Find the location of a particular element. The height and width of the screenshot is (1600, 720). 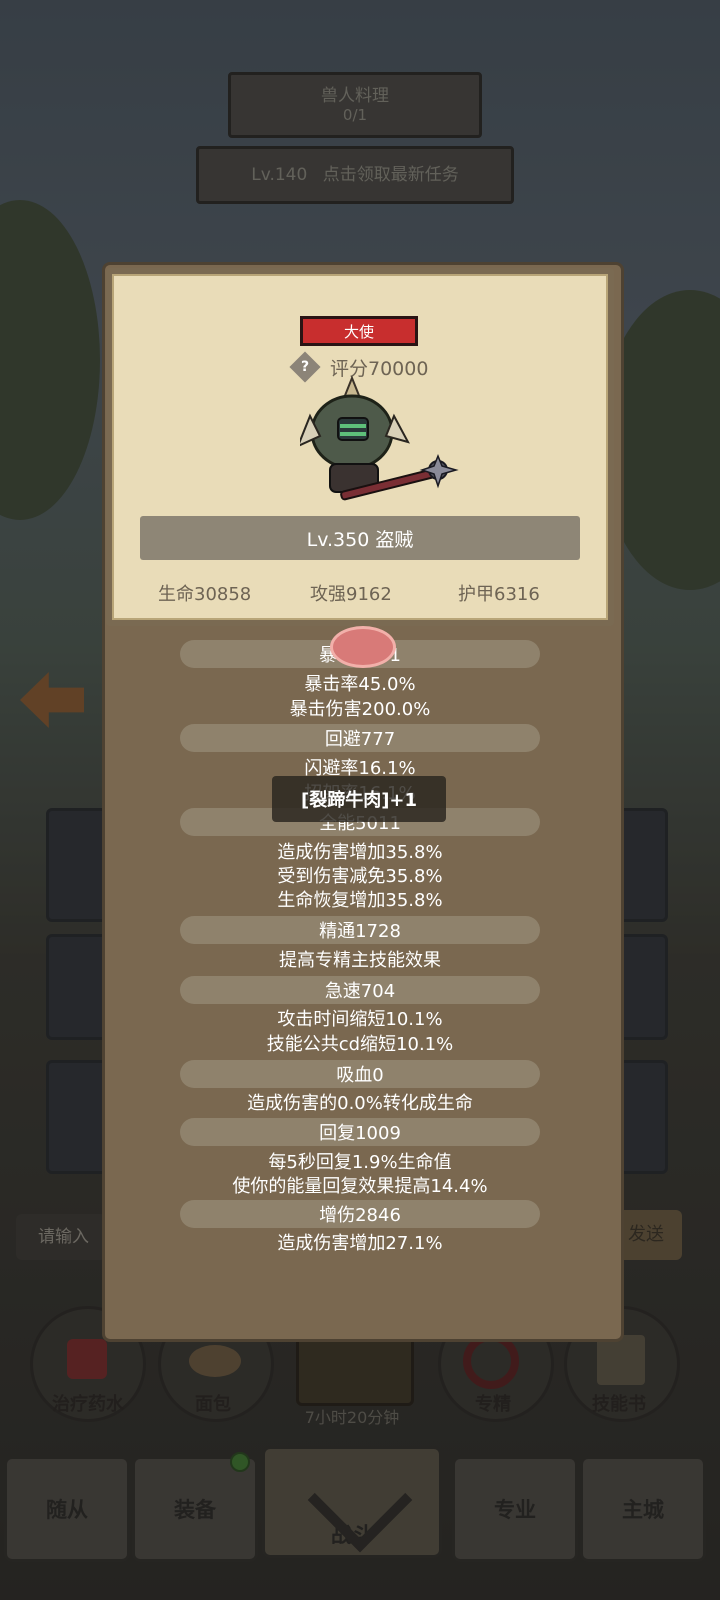

stat-title: 吸血0 is located at coordinates (360, 1075).